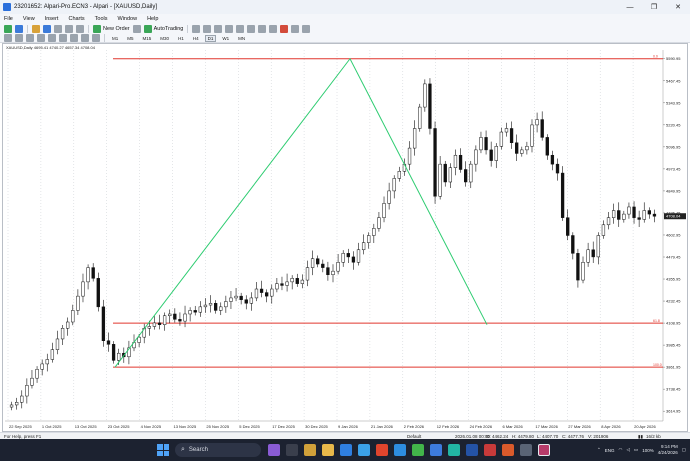 The height and width of the screenshot is (461, 690). I want to click on menu-view: View, so click(29, 19).